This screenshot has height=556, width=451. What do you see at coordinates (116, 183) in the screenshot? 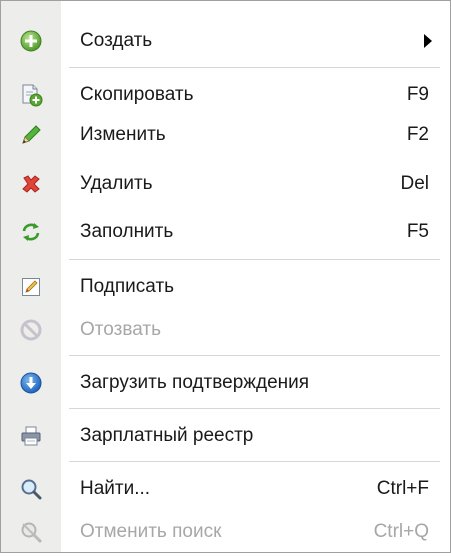
I see `menu-item-label: Удалить` at bounding box center [116, 183].